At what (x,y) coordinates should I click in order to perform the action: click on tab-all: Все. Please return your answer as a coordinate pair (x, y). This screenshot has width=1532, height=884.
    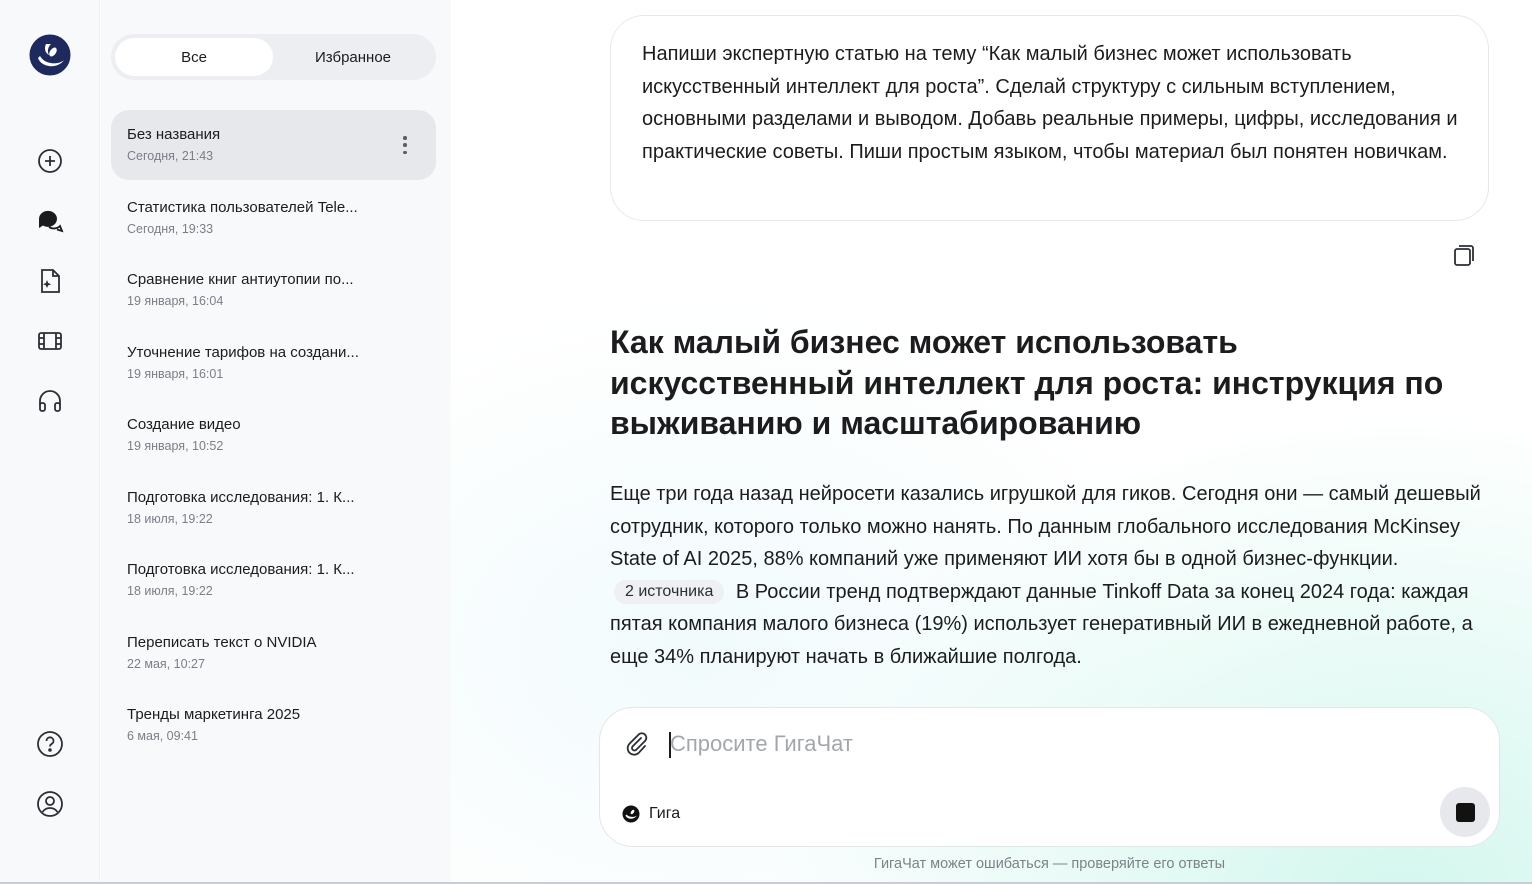
    Looking at the image, I should click on (194, 57).